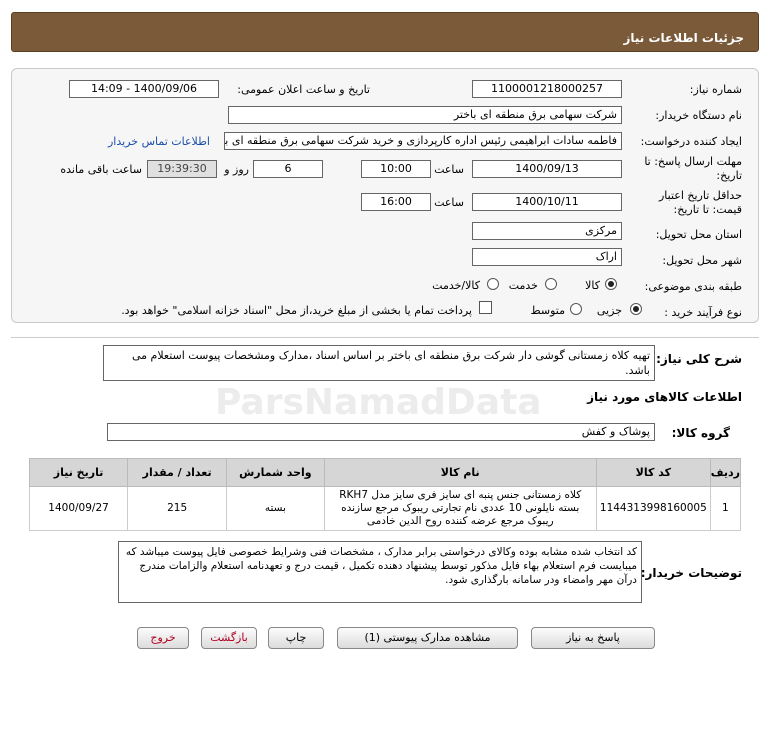 The height and width of the screenshot is (745, 770). I want to click on category-radio-goods-service, so click(493, 284).